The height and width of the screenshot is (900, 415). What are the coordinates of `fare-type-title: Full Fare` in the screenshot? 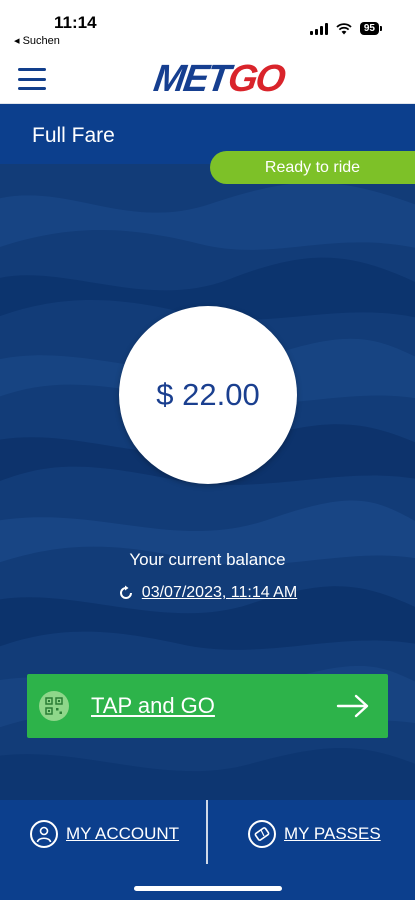 It's located at (73, 135).